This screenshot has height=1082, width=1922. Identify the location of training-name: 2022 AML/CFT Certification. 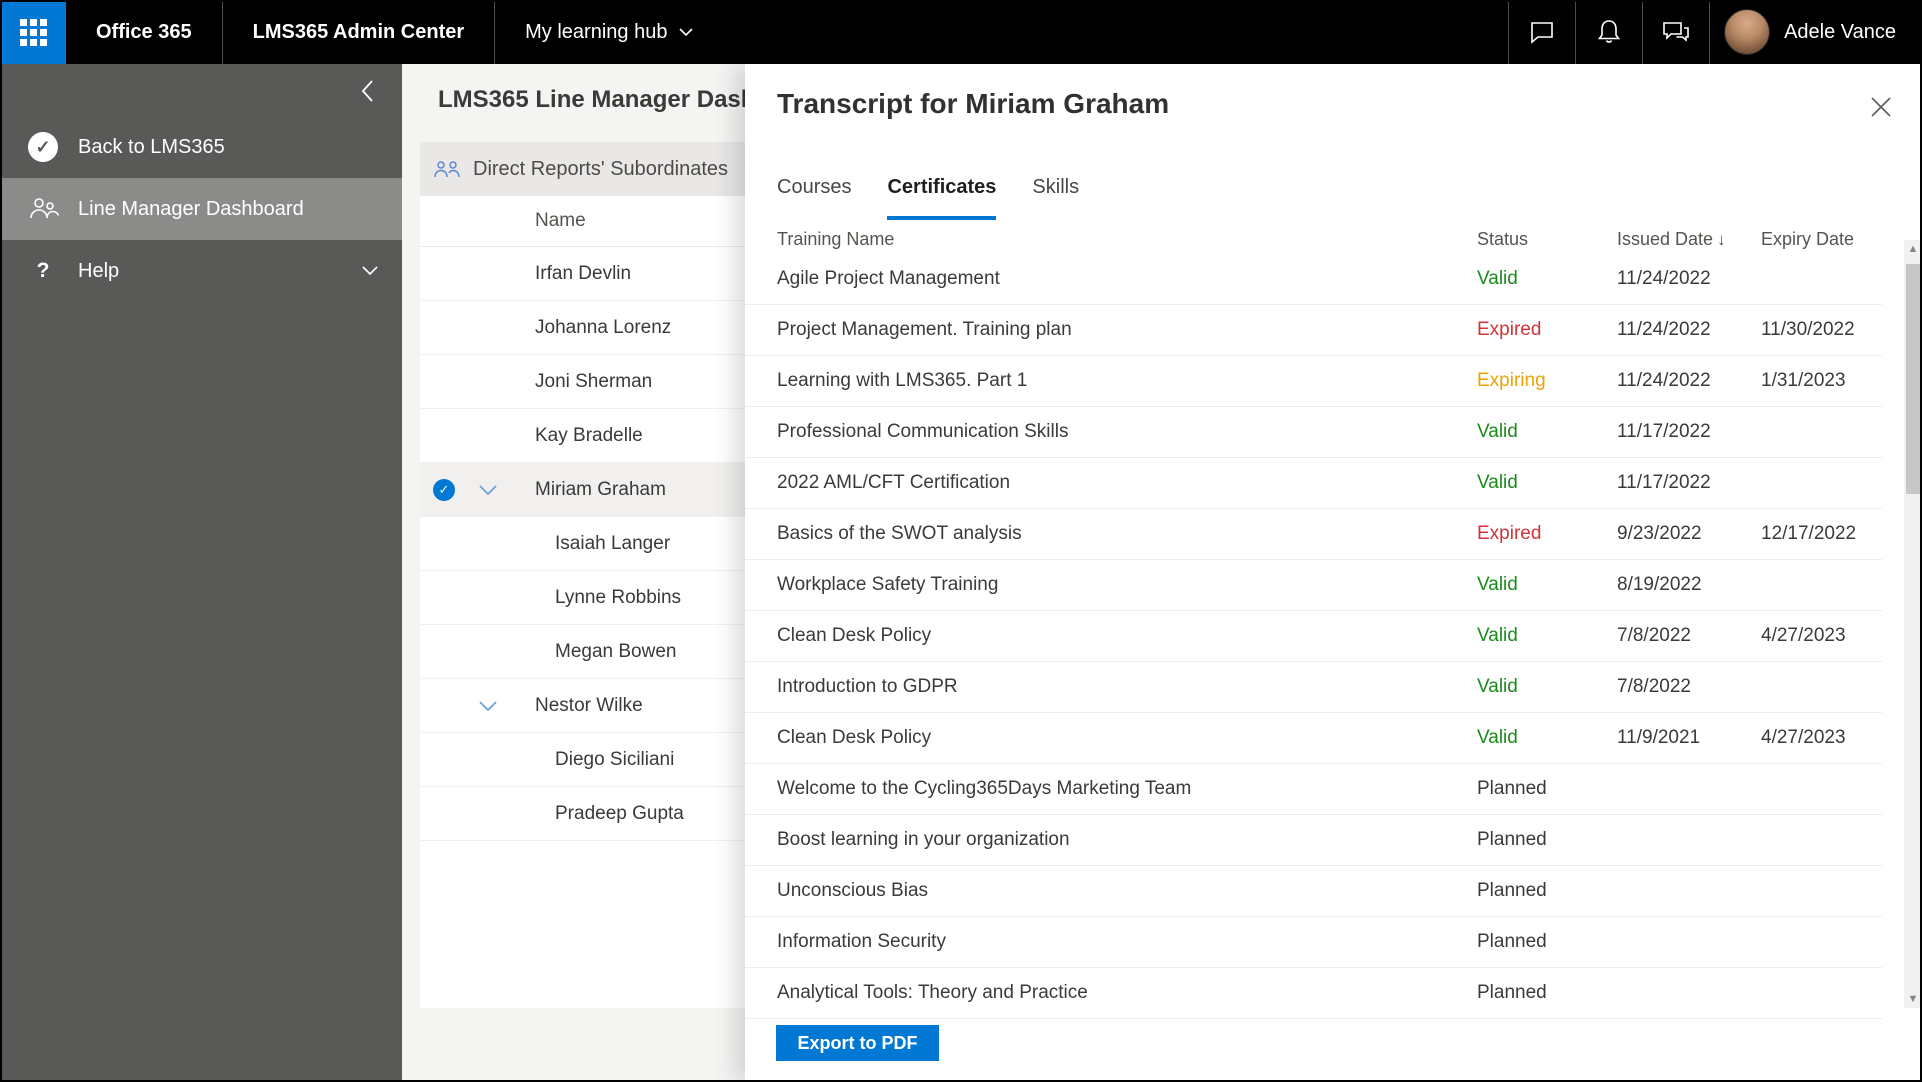
(894, 482).